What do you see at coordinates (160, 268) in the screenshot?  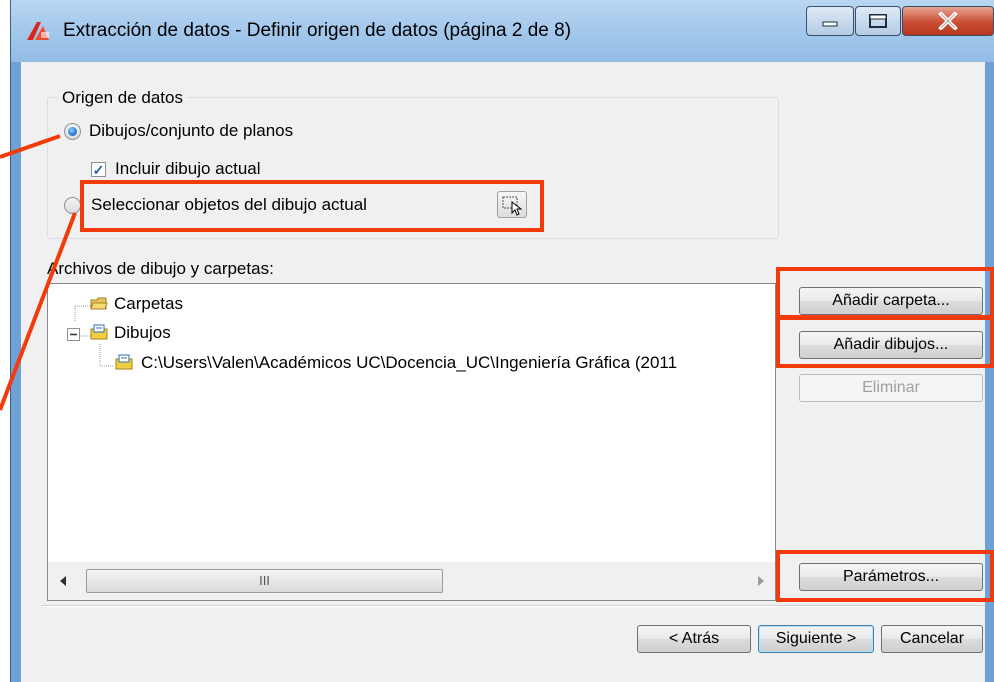 I see `files-label: Archivos de dibujo y carpetas:` at bounding box center [160, 268].